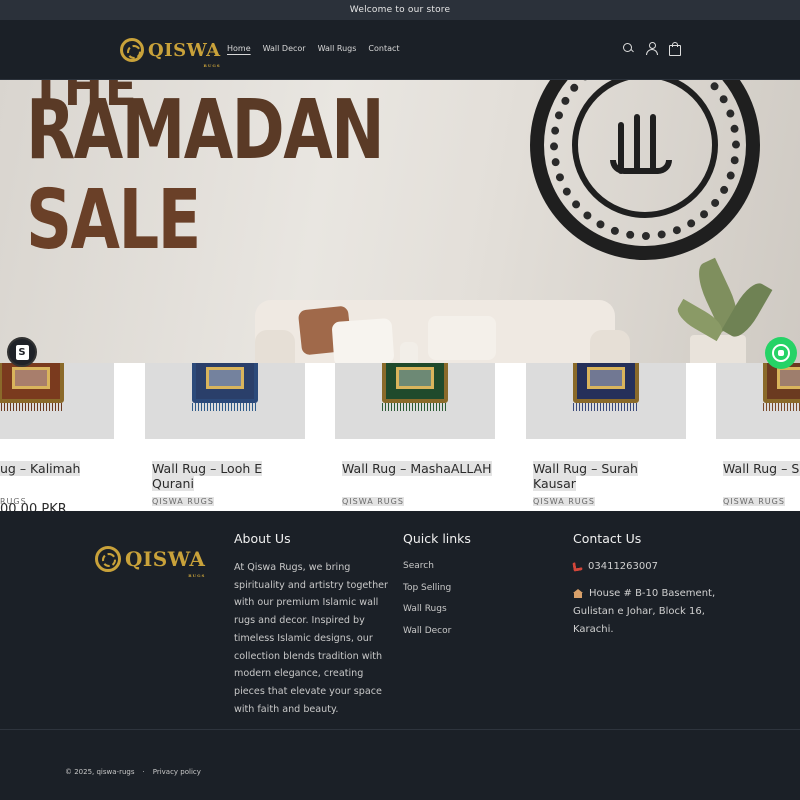 The image size is (800, 800). I want to click on about-heading: About Us, so click(262, 538).